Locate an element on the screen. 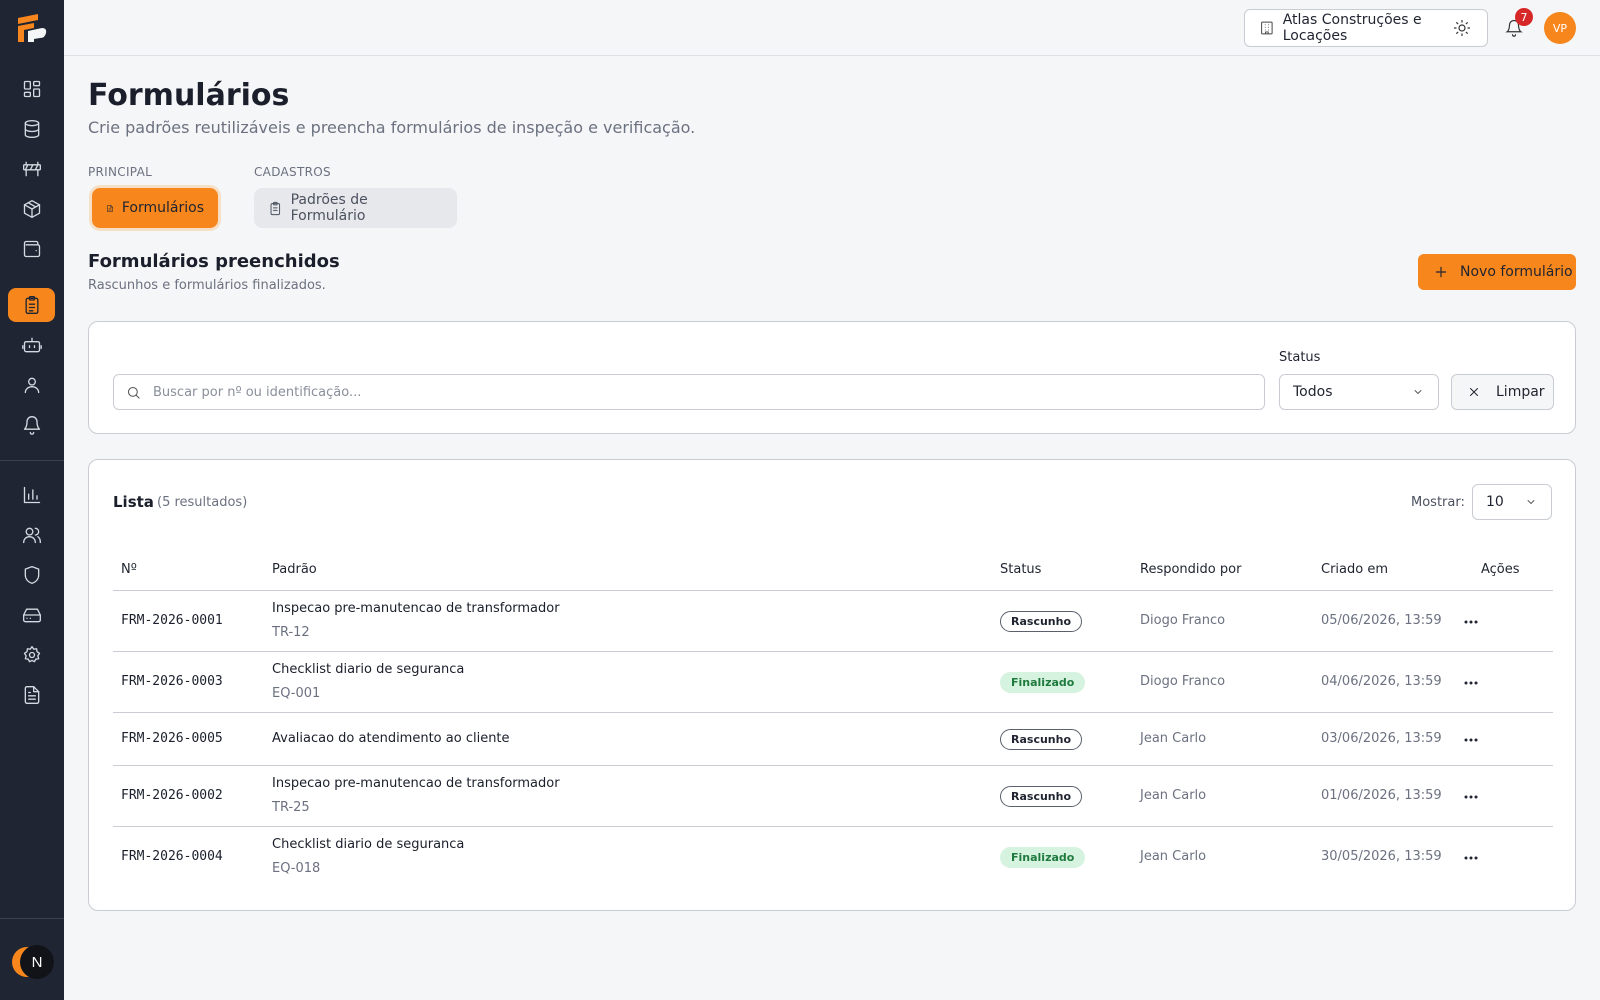  form-number: FRM-2026-0003 is located at coordinates (172, 681).